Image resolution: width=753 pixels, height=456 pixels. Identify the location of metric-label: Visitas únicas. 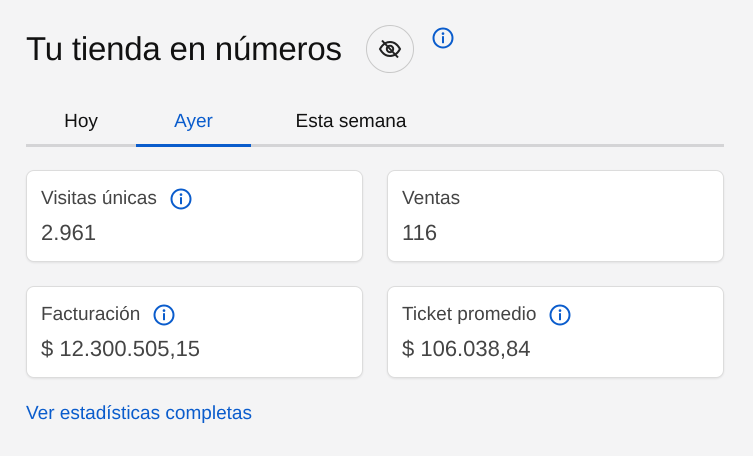
(99, 199).